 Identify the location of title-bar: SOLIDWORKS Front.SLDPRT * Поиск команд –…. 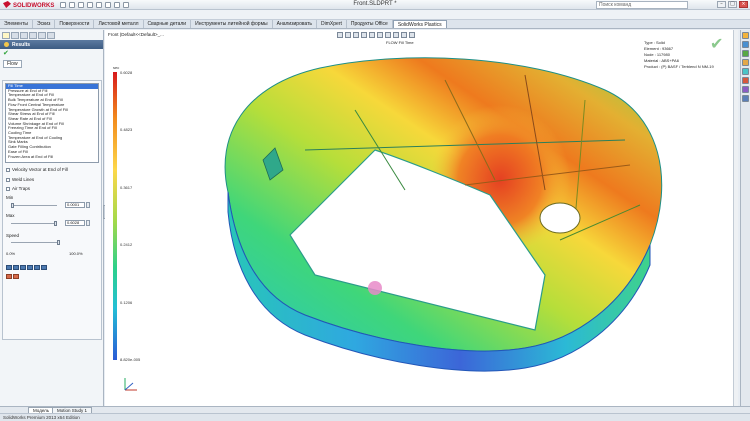
(375, 5).